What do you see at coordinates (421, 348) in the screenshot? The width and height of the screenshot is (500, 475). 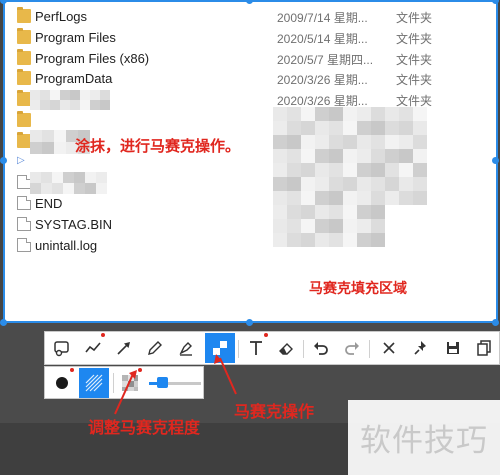 I see `pin-icon` at bounding box center [421, 348].